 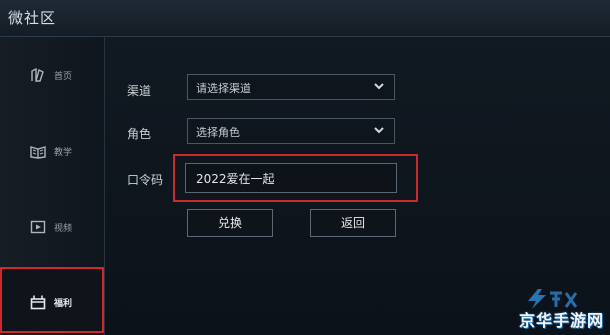 I want to click on watermark-text: 京华手游网, so click(x=561, y=320).